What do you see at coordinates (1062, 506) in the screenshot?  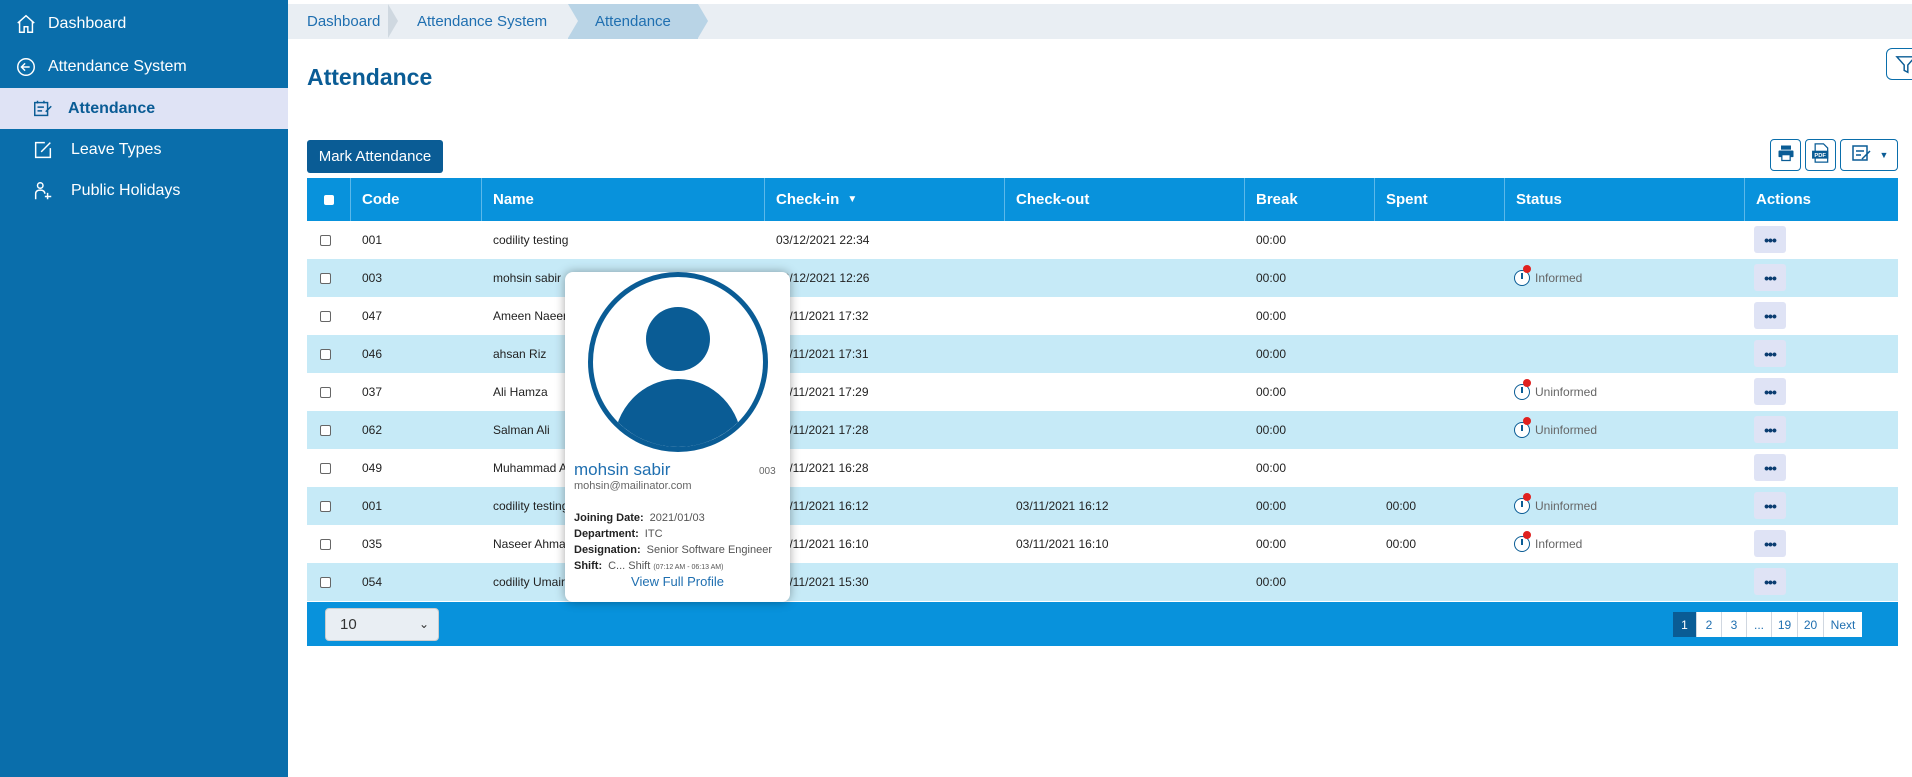 I see `cell-checkout: 03/11/2021 16:12` at bounding box center [1062, 506].